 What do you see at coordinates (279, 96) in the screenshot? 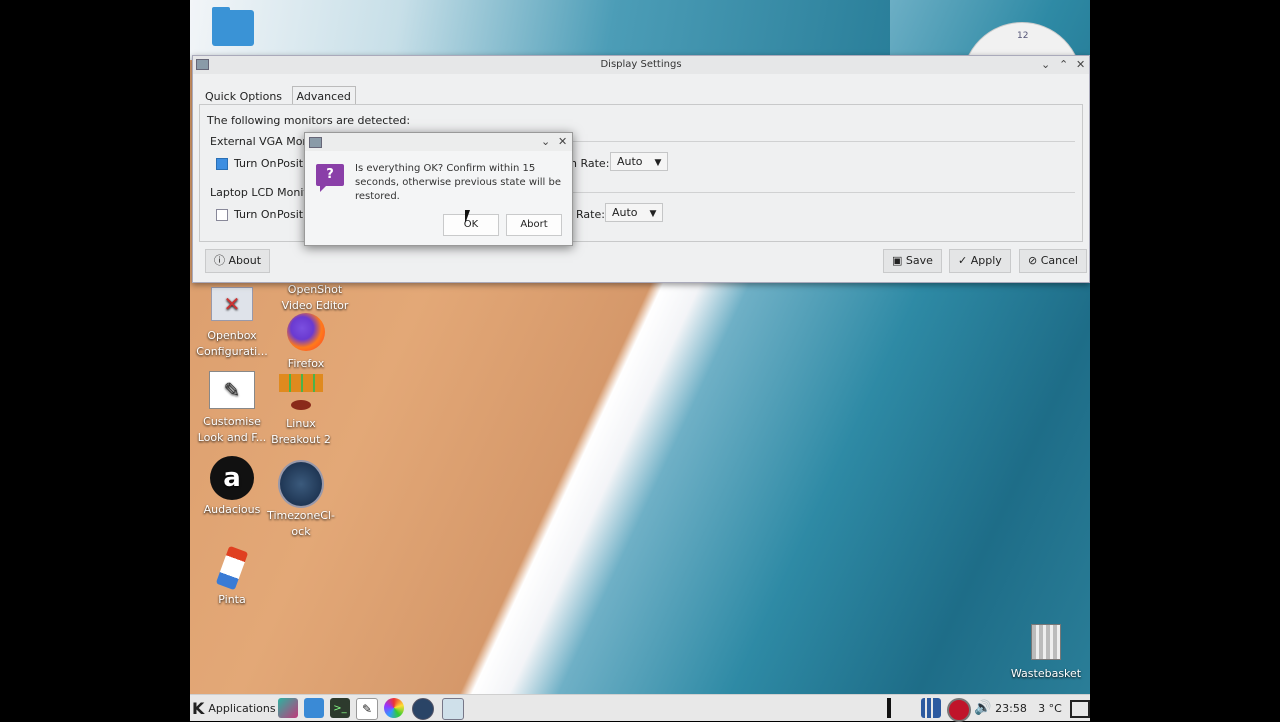
I see `tab-bar: Quick Options Advanced` at bounding box center [279, 96].